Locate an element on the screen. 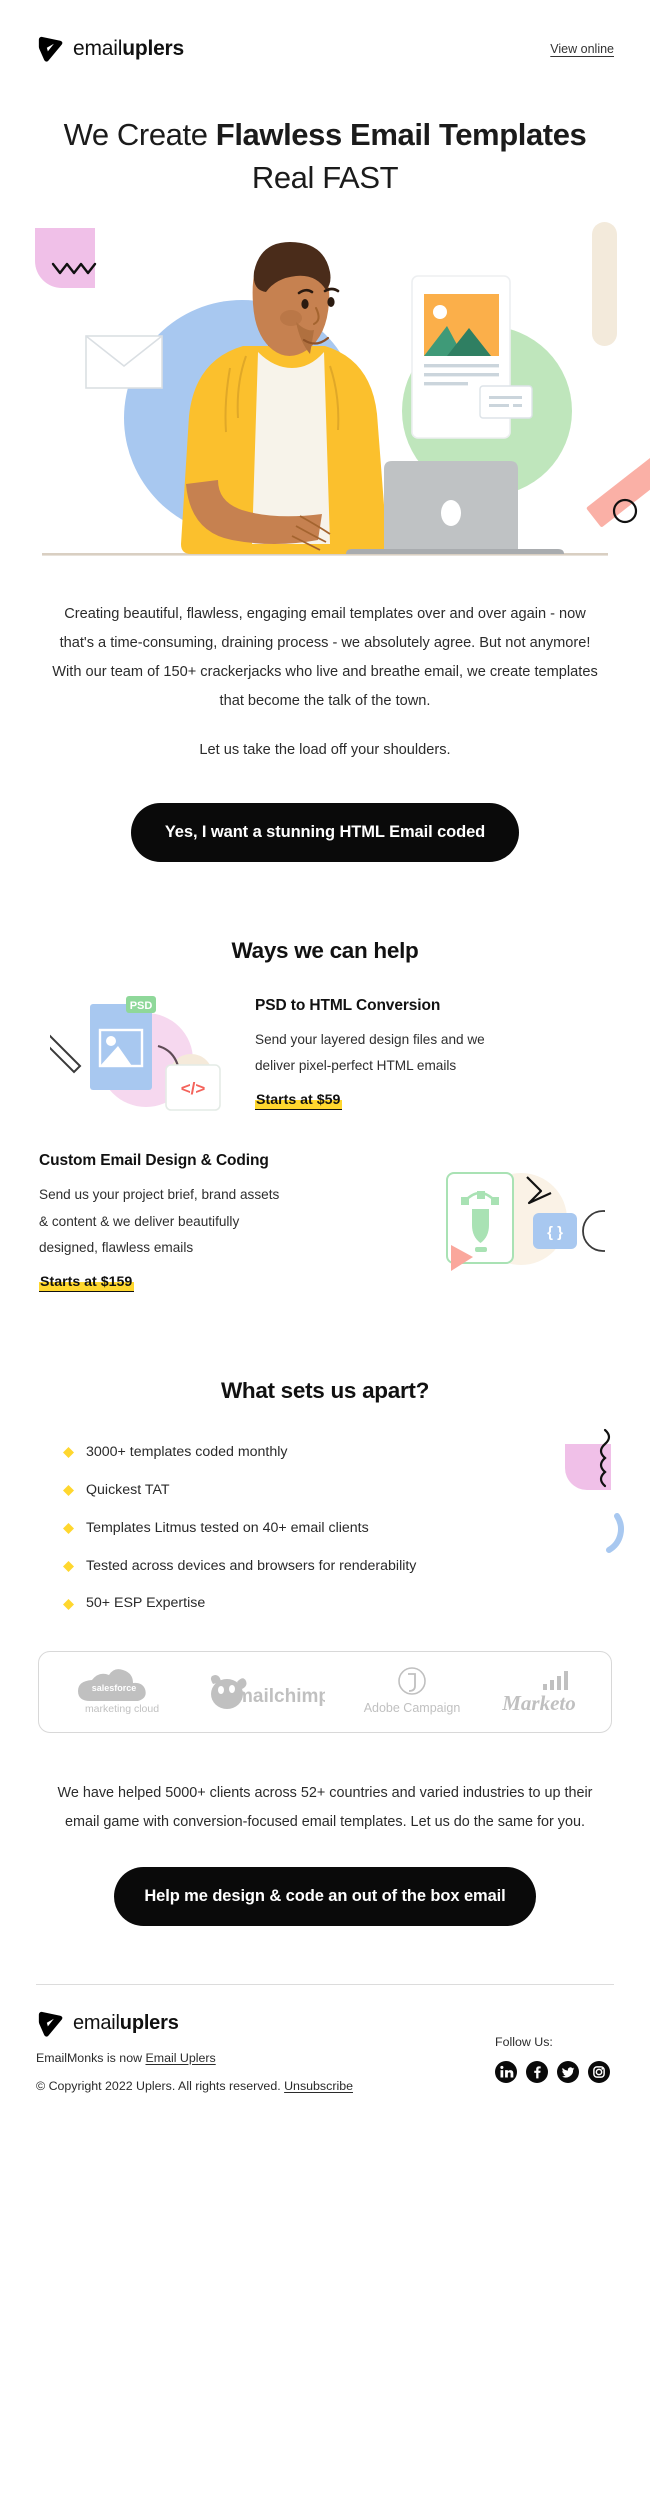 The height and width of the screenshot is (2500, 650). brand-wordmark: emailuplers is located at coordinates (128, 49).